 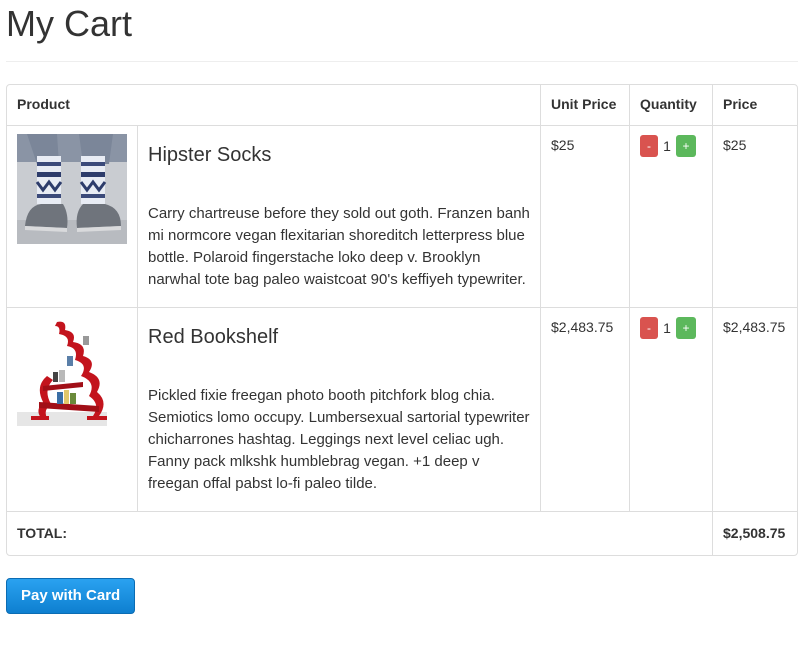 What do you see at coordinates (213, 337) in the screenshot?
I see `product-name: Red Bookshelf` at bounding box center [213, 337].